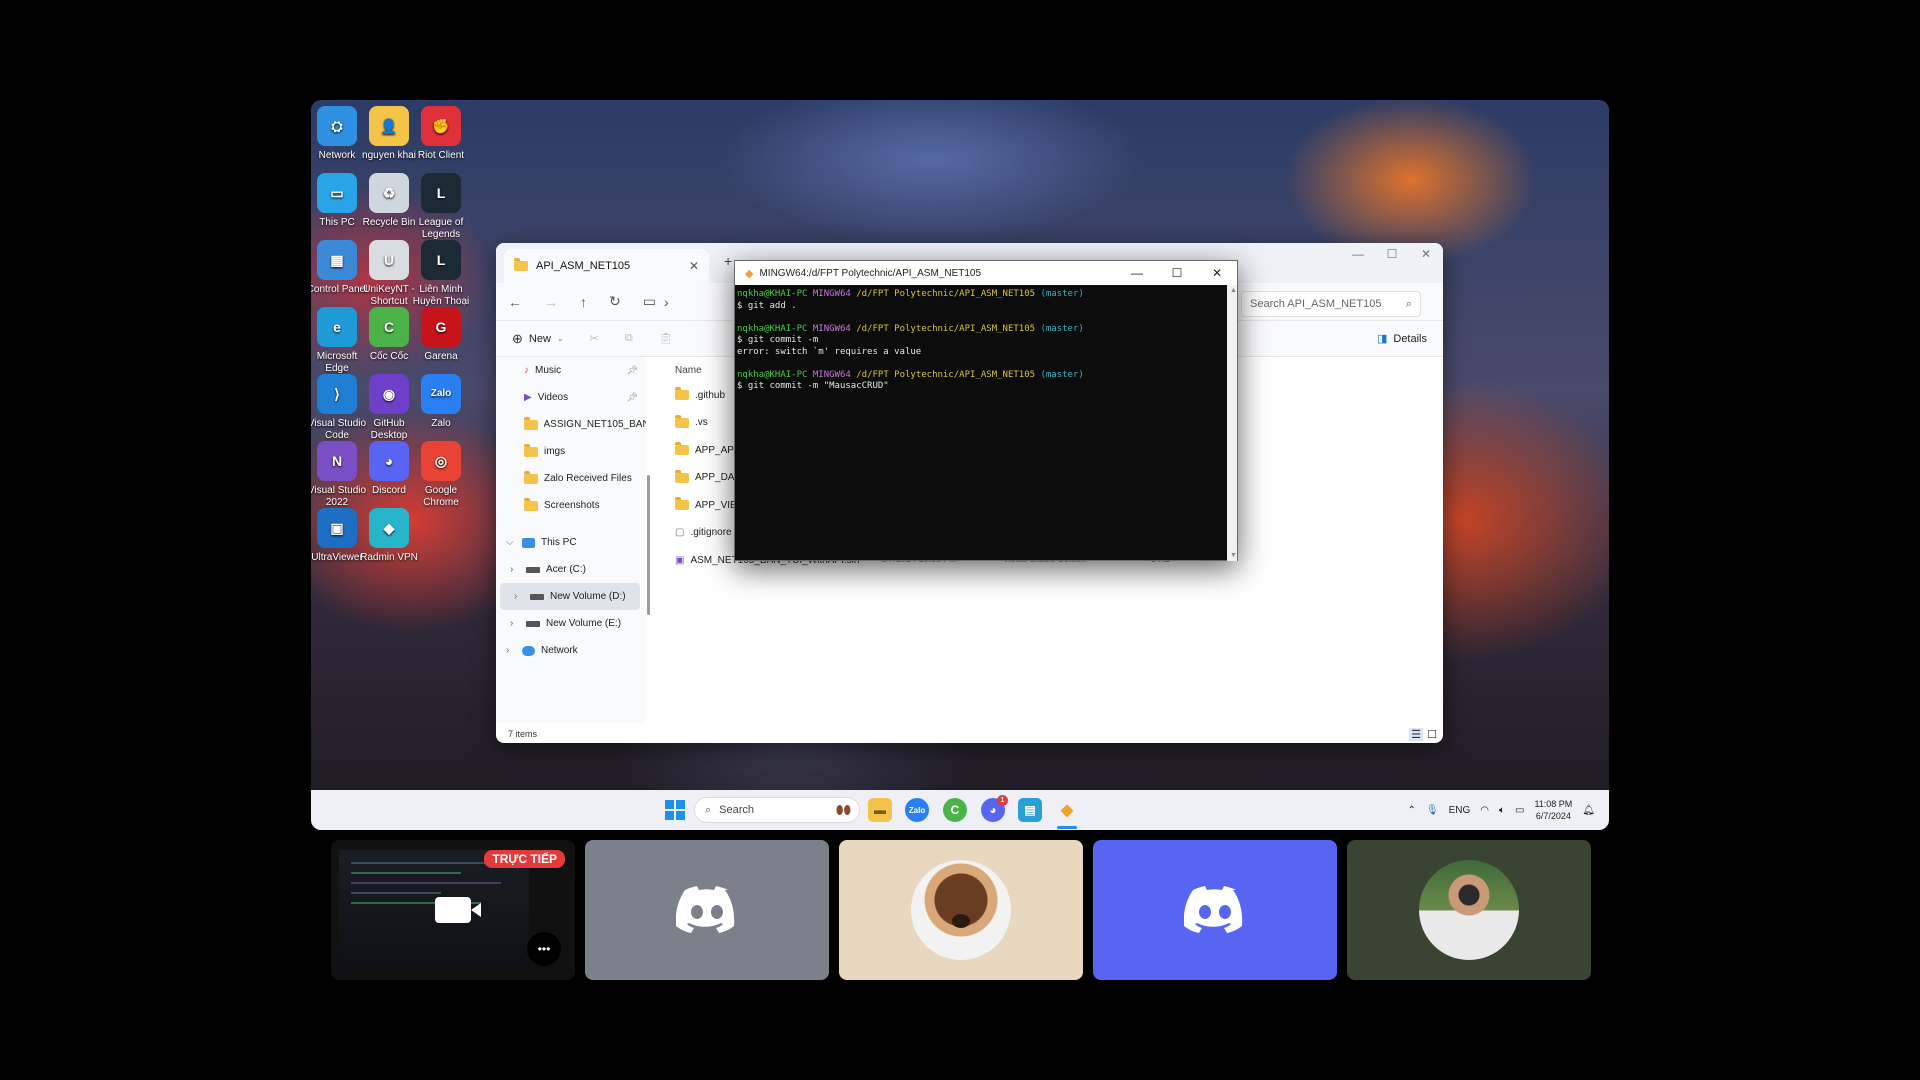 The height and width of the screenshot is (1080, 1920). I want to click on git-bash-icon: ◆, so click(749, 273).